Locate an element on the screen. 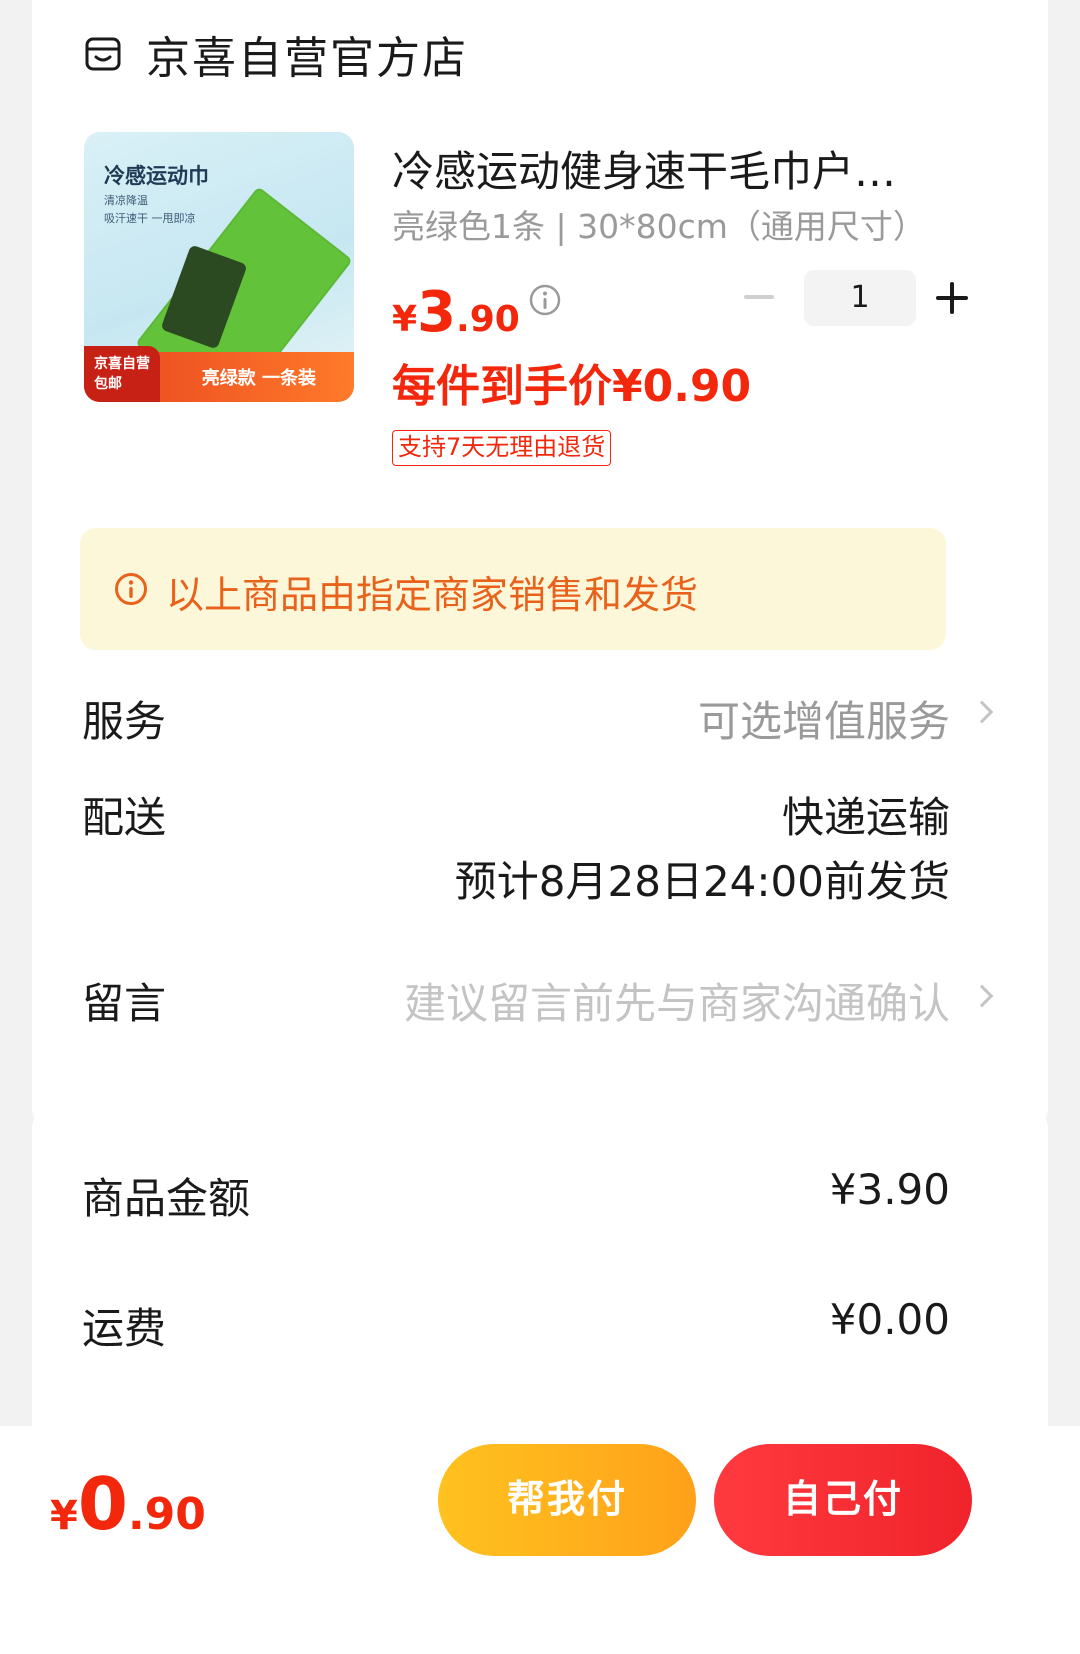 Image resolution: width=1080 pixels, height=1654 pixels. price-decimal: .90 is located at coordinates (488, 319).